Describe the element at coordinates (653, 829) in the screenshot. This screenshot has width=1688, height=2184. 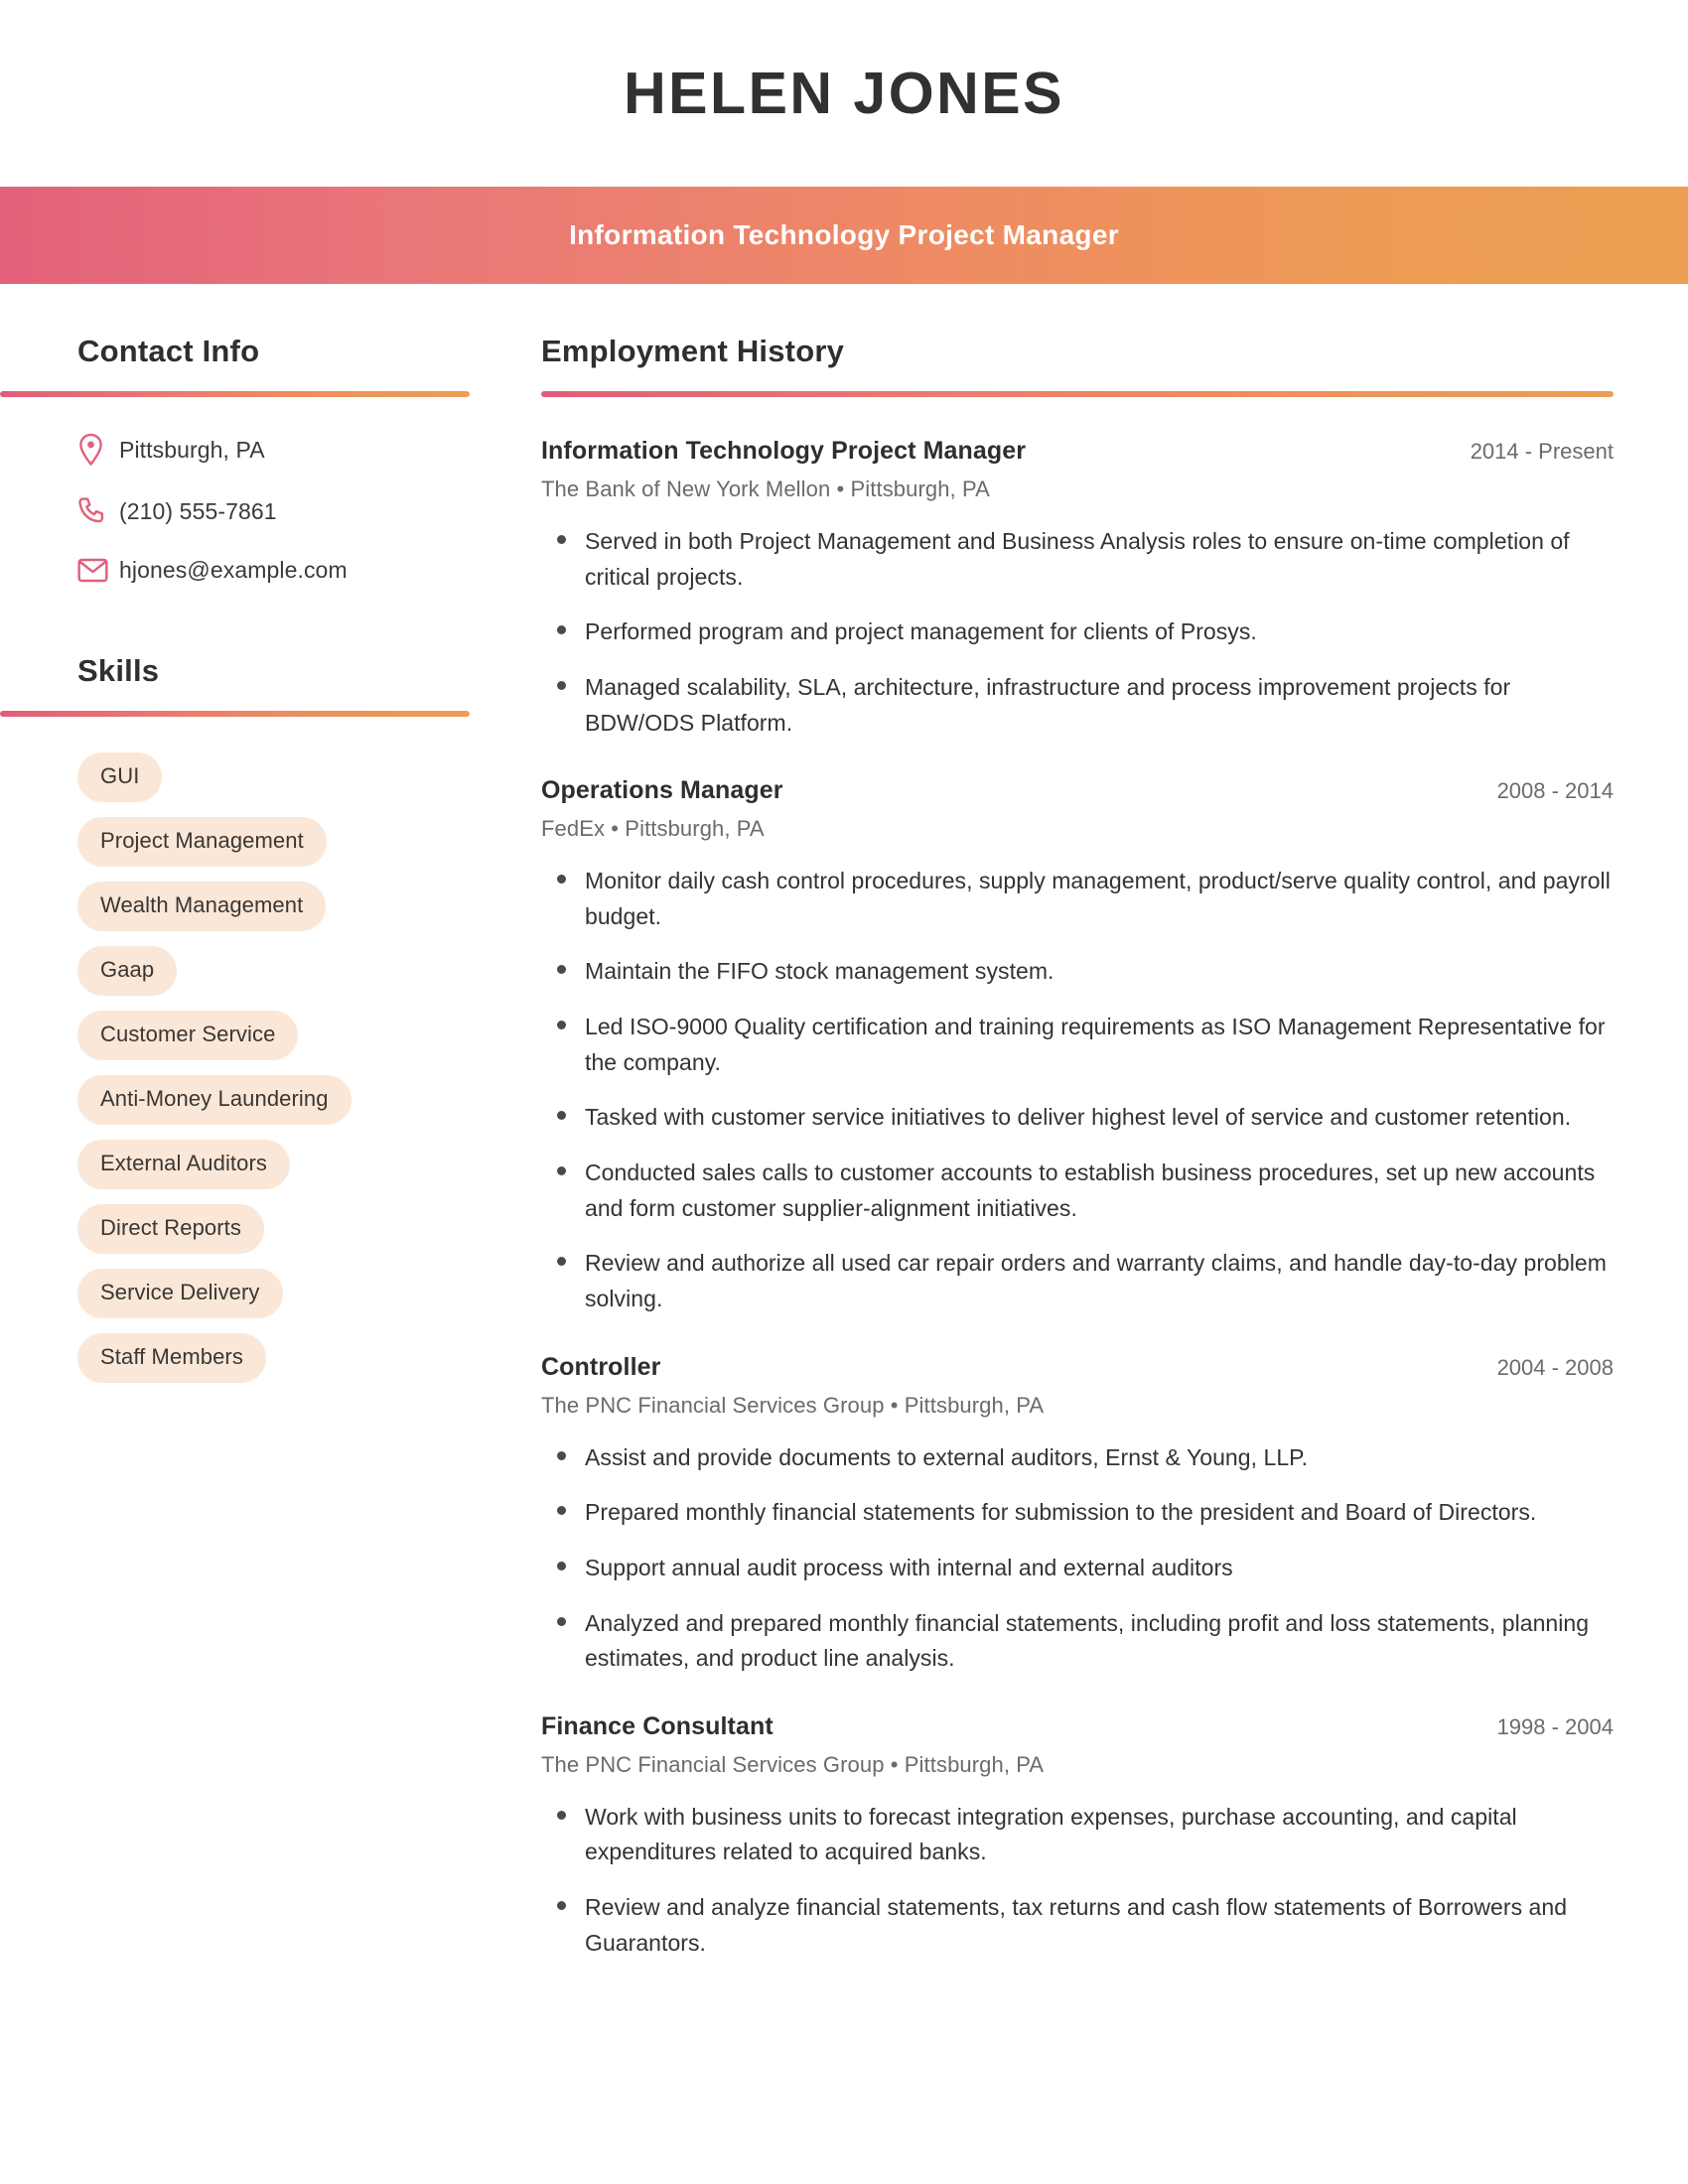
I see `job-company-location: FedEx • Pittsburgh, PA` at that location.